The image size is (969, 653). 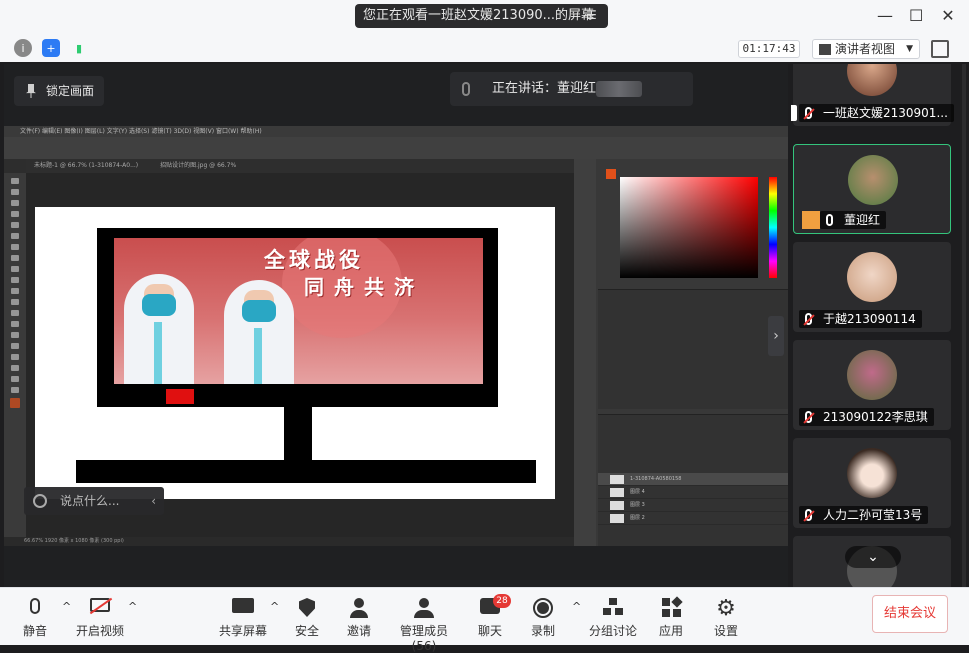 I want to click on participant-card: 213090122李思琪, so click(x=872, y=385).